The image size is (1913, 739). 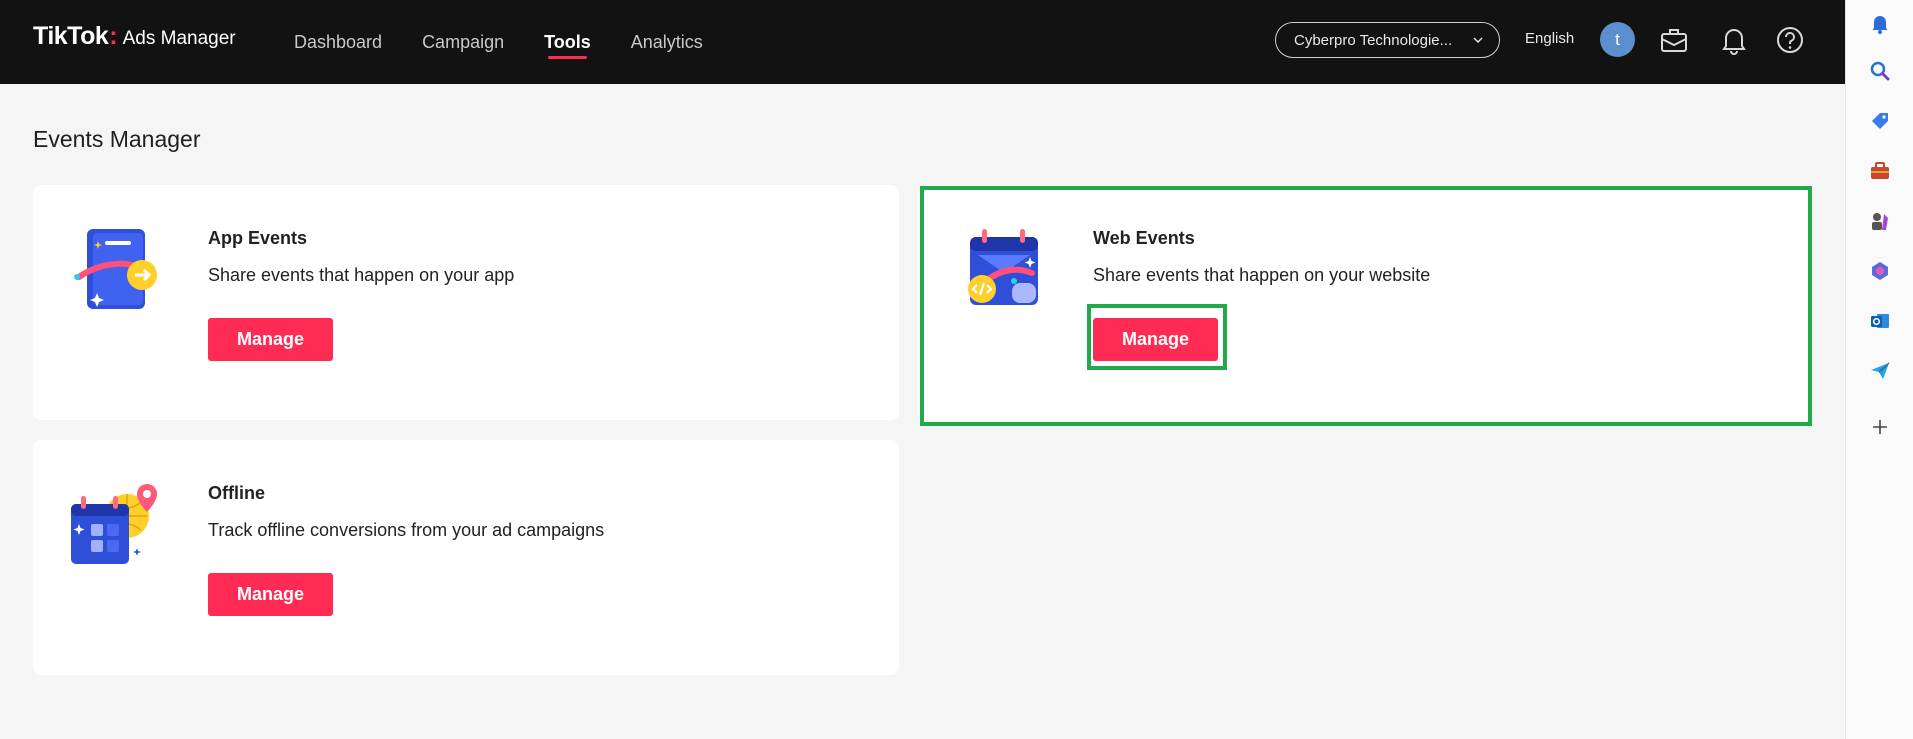 What do you see at coordinates (115, 269) in the screenshot?
I see `app-events-illustration-icon` at bounding box center [115, 269].